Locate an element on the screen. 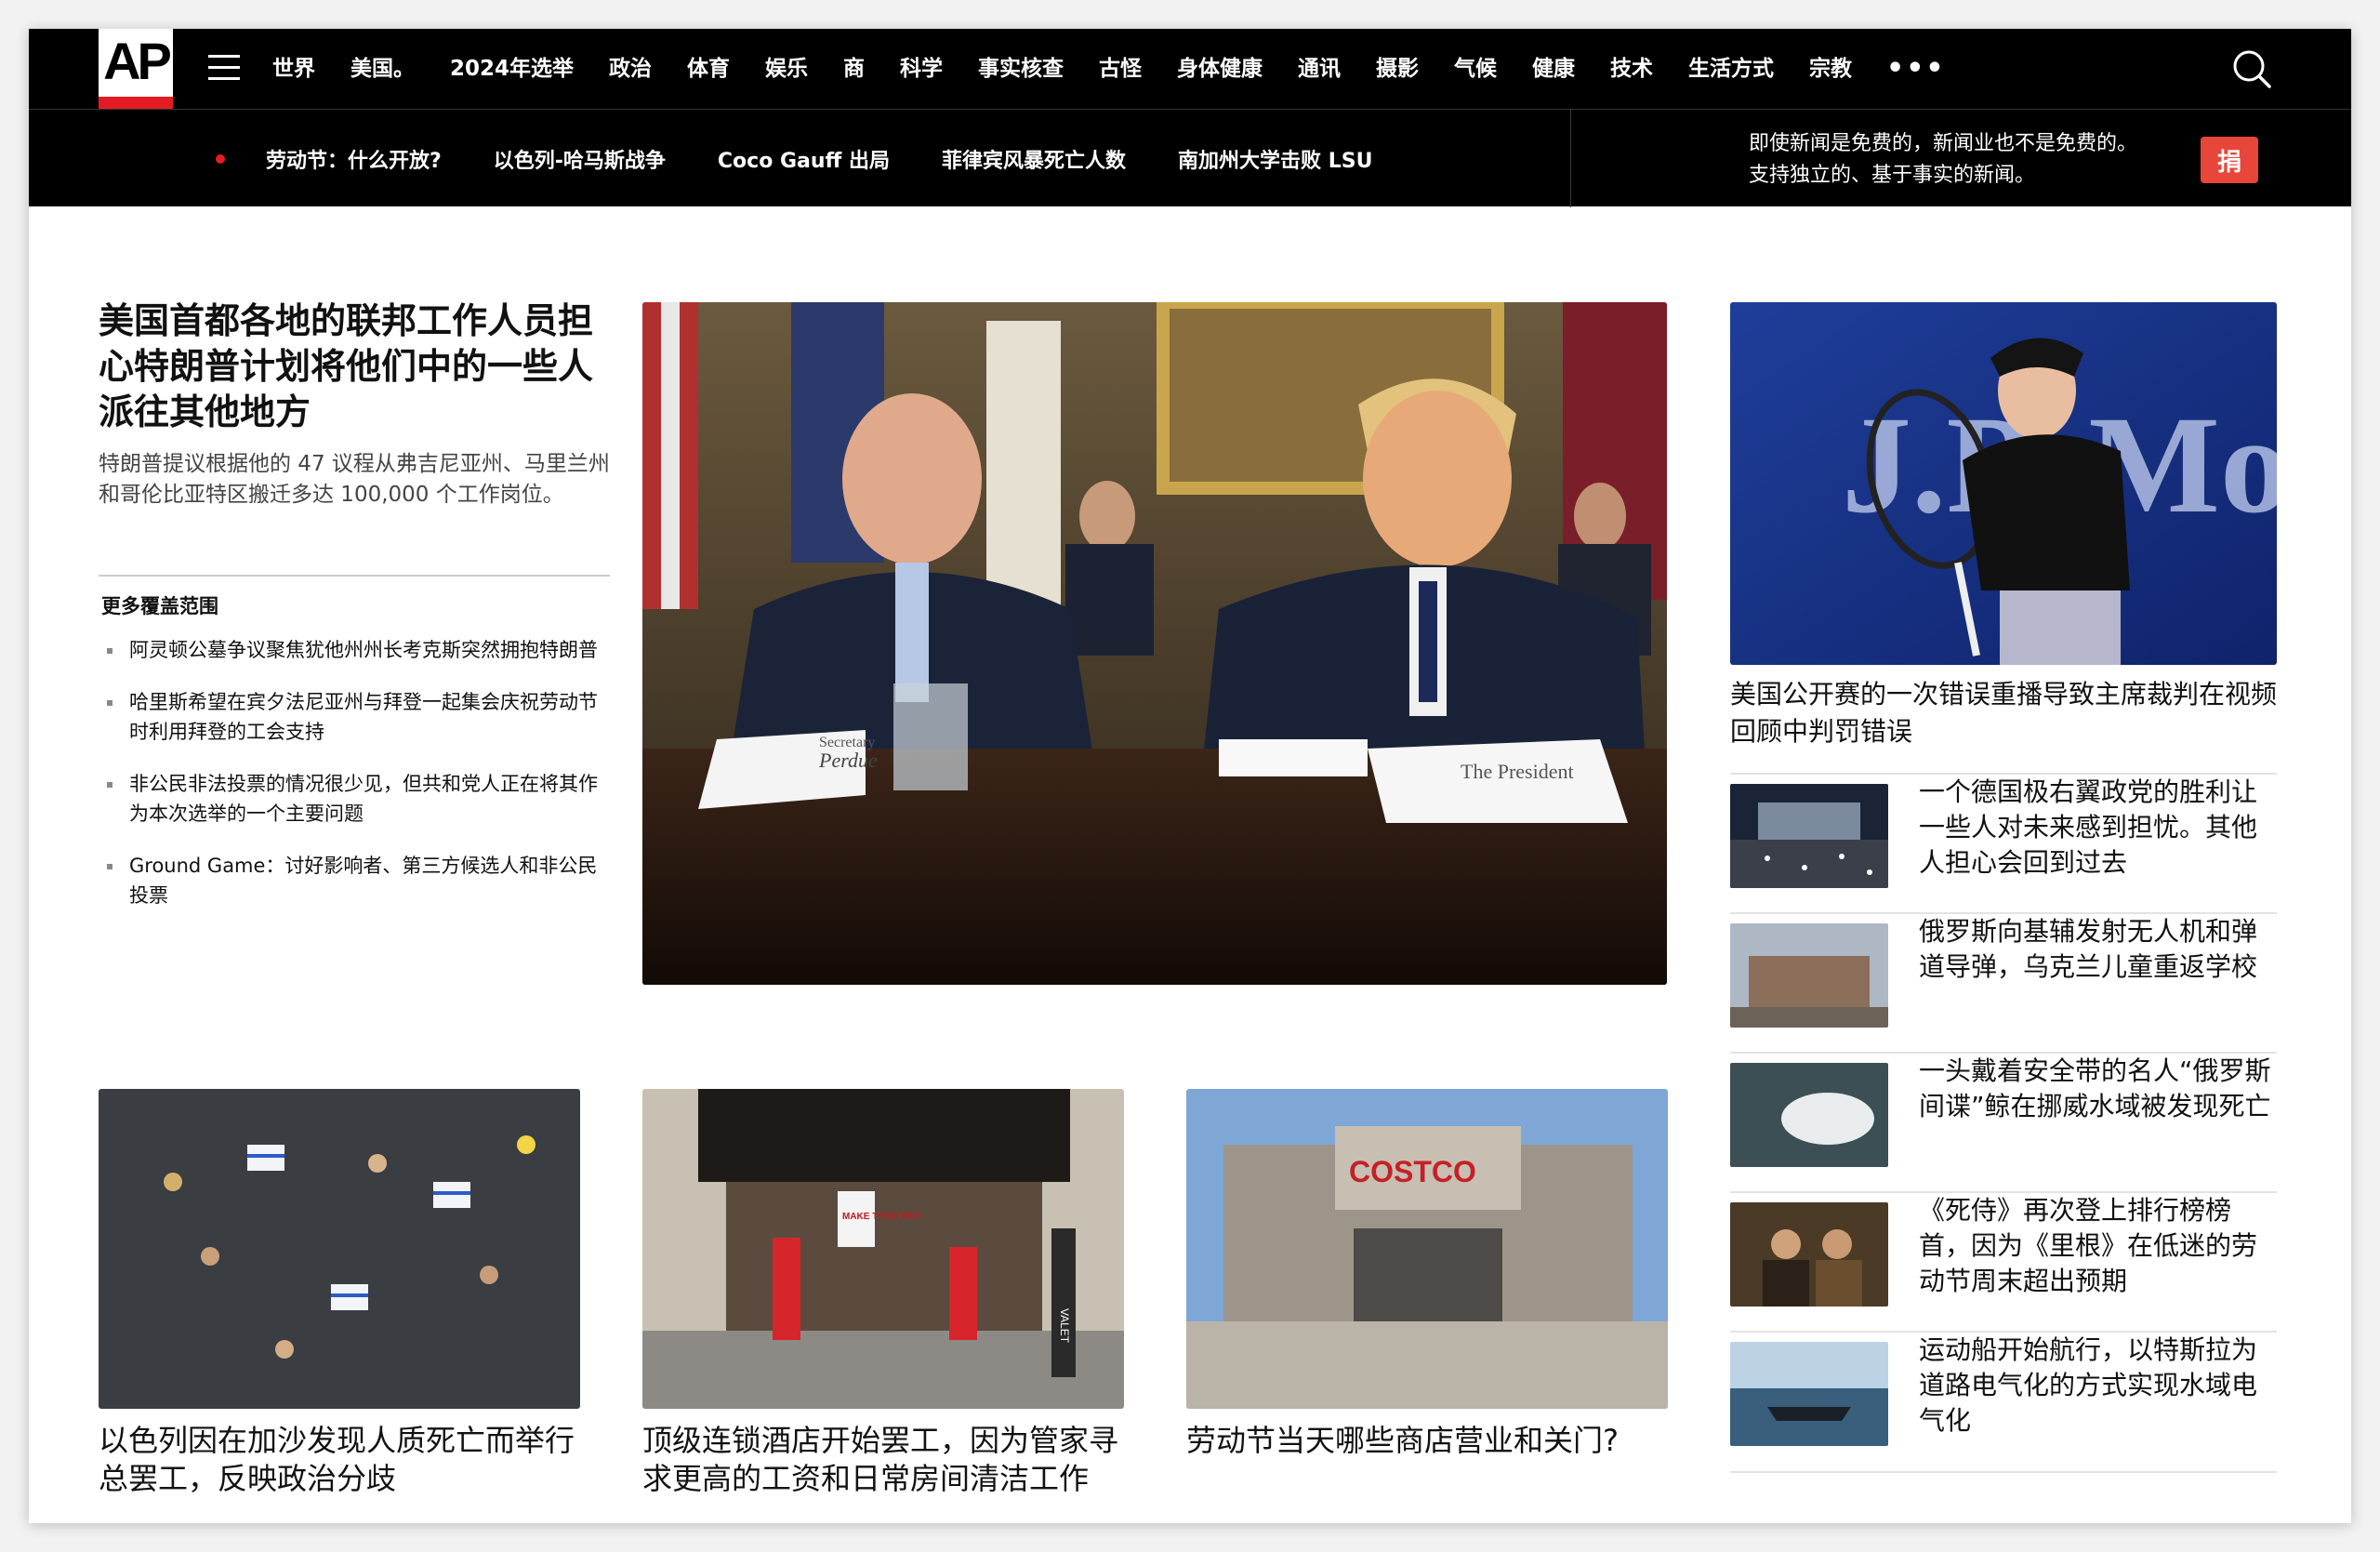  side-story-text: 《死侍》再次登上排行榜榜首，因为《里根》在低迷的劳动节周末超出预期 is located at coordinates (2088, 1245).